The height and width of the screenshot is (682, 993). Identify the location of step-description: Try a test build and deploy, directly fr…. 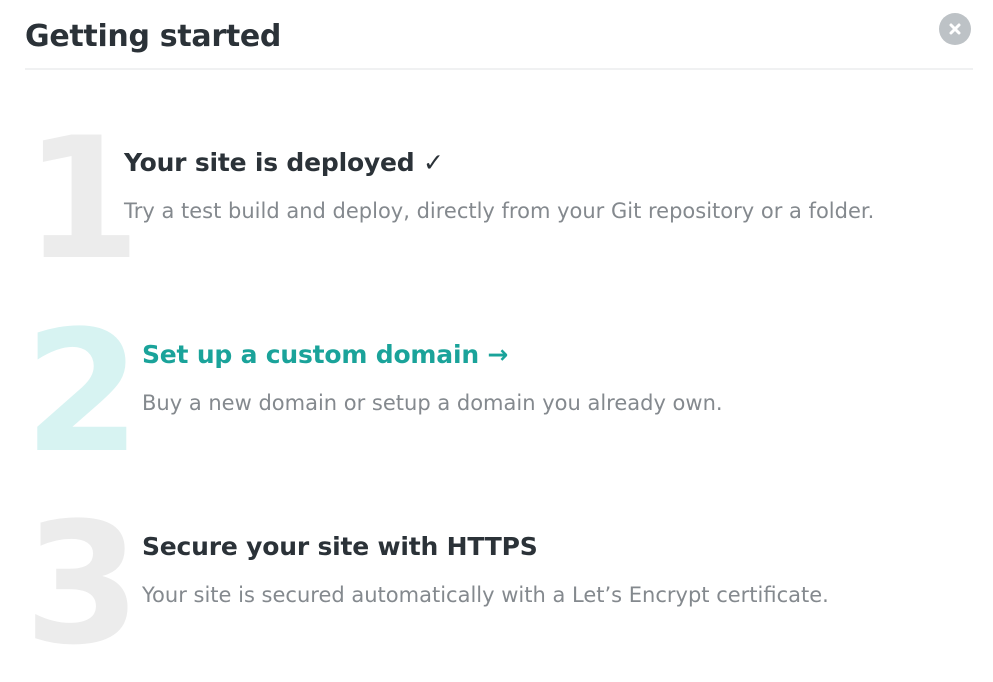
(499, 211).